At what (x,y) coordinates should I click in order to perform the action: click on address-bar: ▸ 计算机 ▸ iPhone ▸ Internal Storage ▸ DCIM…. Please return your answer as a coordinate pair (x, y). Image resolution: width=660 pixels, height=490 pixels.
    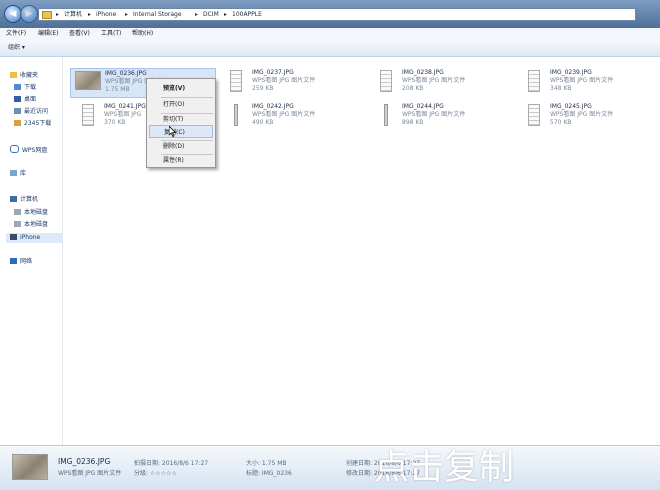
    Looking at the image, I should click on (337, 14).